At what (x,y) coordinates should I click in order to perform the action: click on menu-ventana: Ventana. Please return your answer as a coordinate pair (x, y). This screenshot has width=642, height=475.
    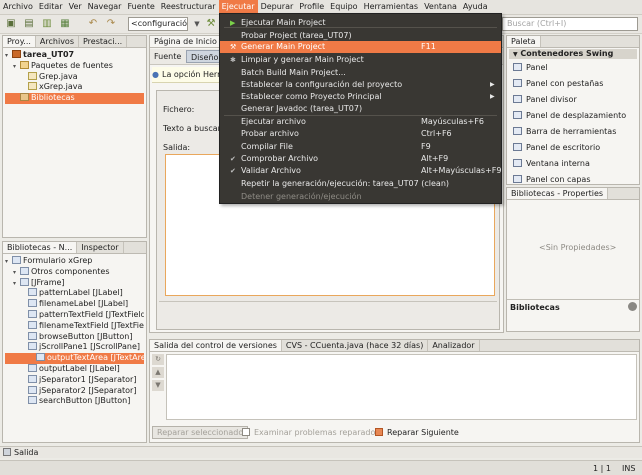
    Looking at the image, I should click on (440, 7).